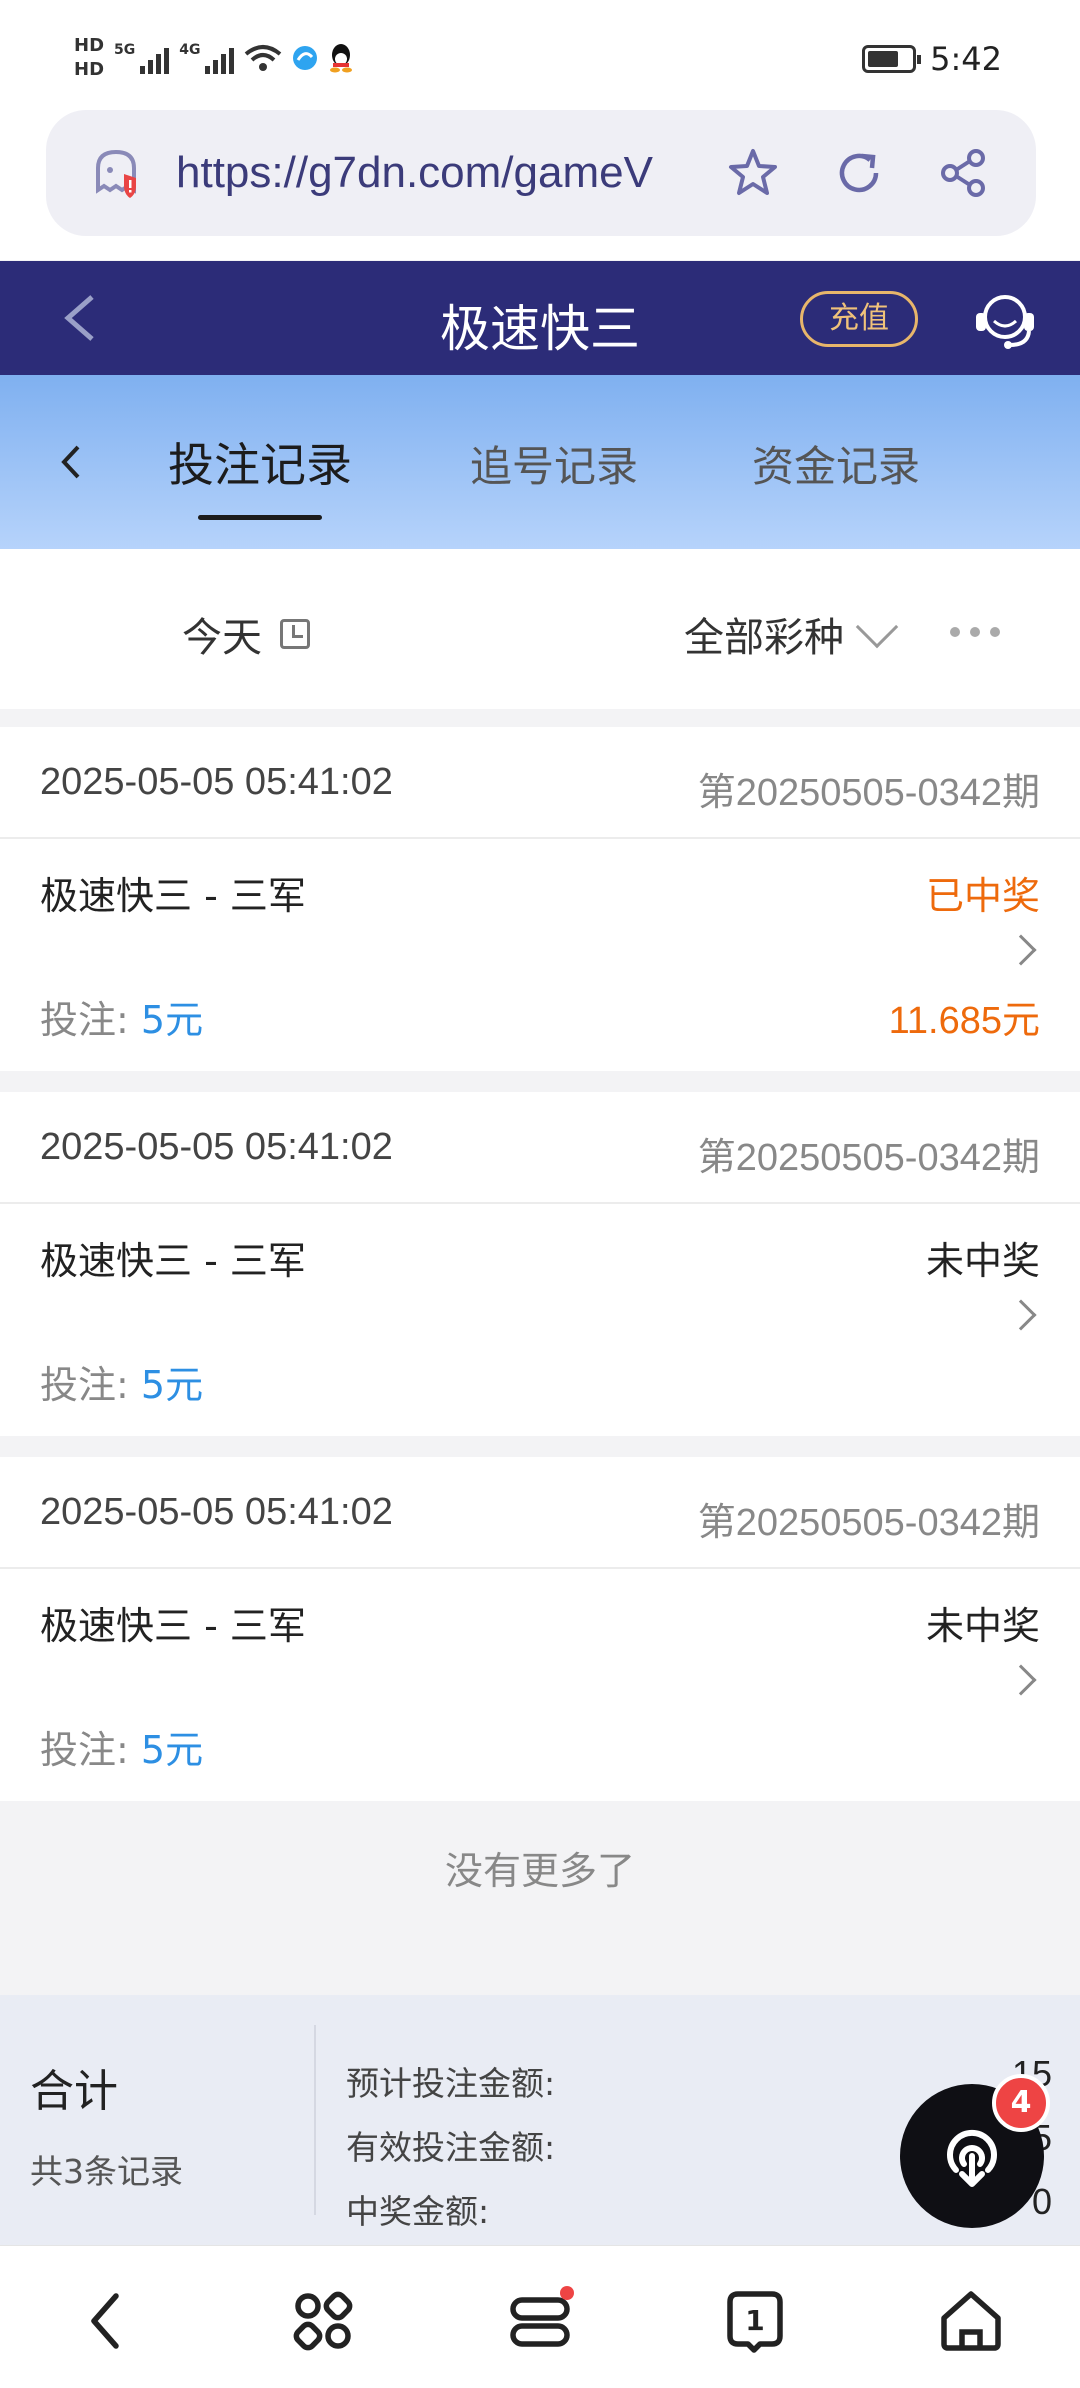 Image resolution: width=1080 pixels, height=2388 pixels. What do you see at coordinates (451, 2083) in the screenshot?
I see `expected-bet-label: 预计投注金额:` at bounding box center [451, 2083].